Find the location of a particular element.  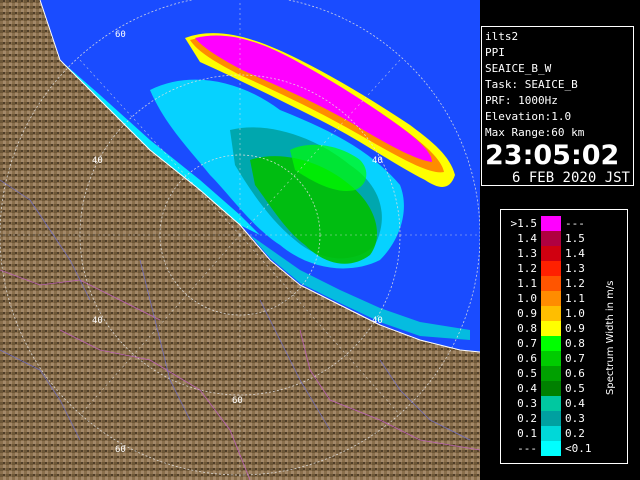

legend-upper-label: 1.0 is located at coordinates (575, 313).